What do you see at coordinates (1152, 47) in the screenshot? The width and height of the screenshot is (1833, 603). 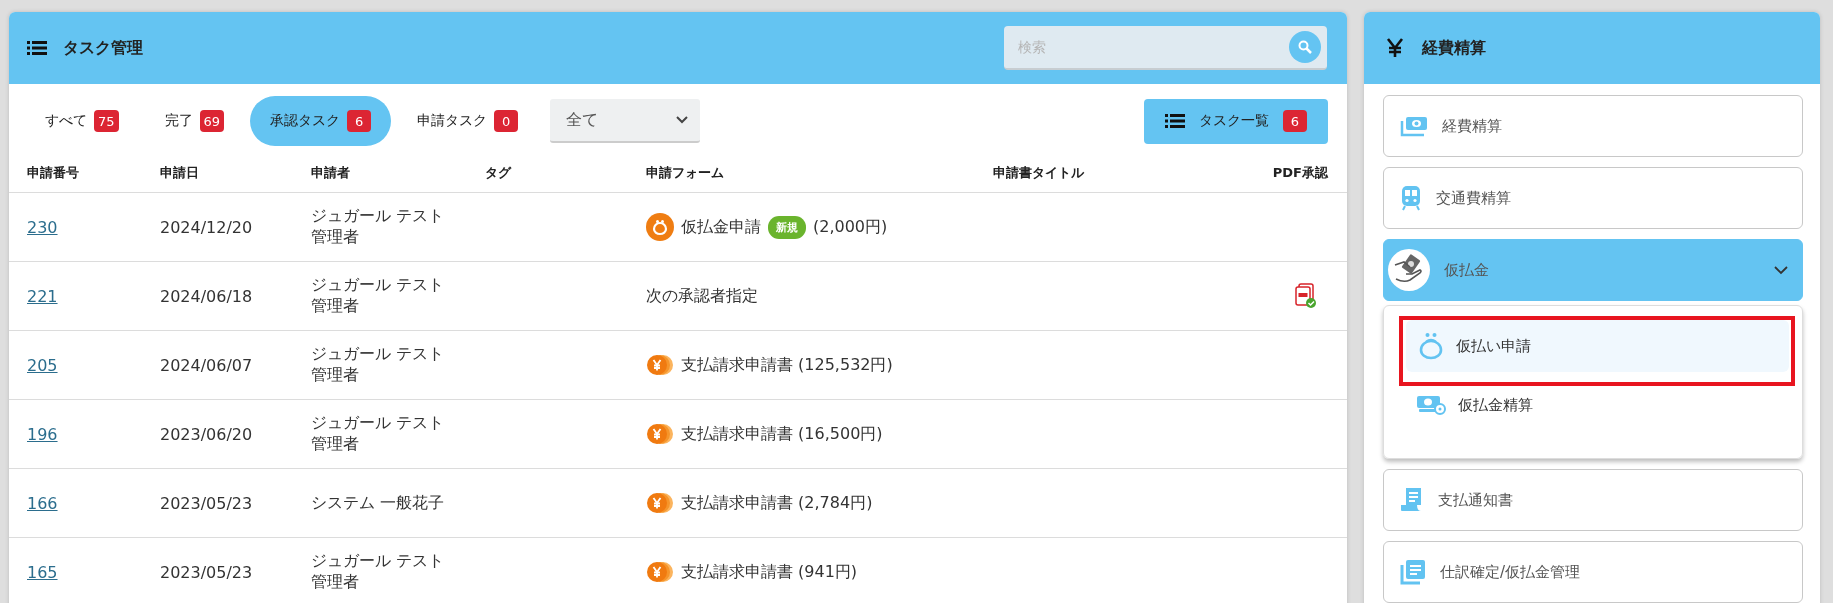 I see `search-input: 検索` at bounding box center [1152, 47].